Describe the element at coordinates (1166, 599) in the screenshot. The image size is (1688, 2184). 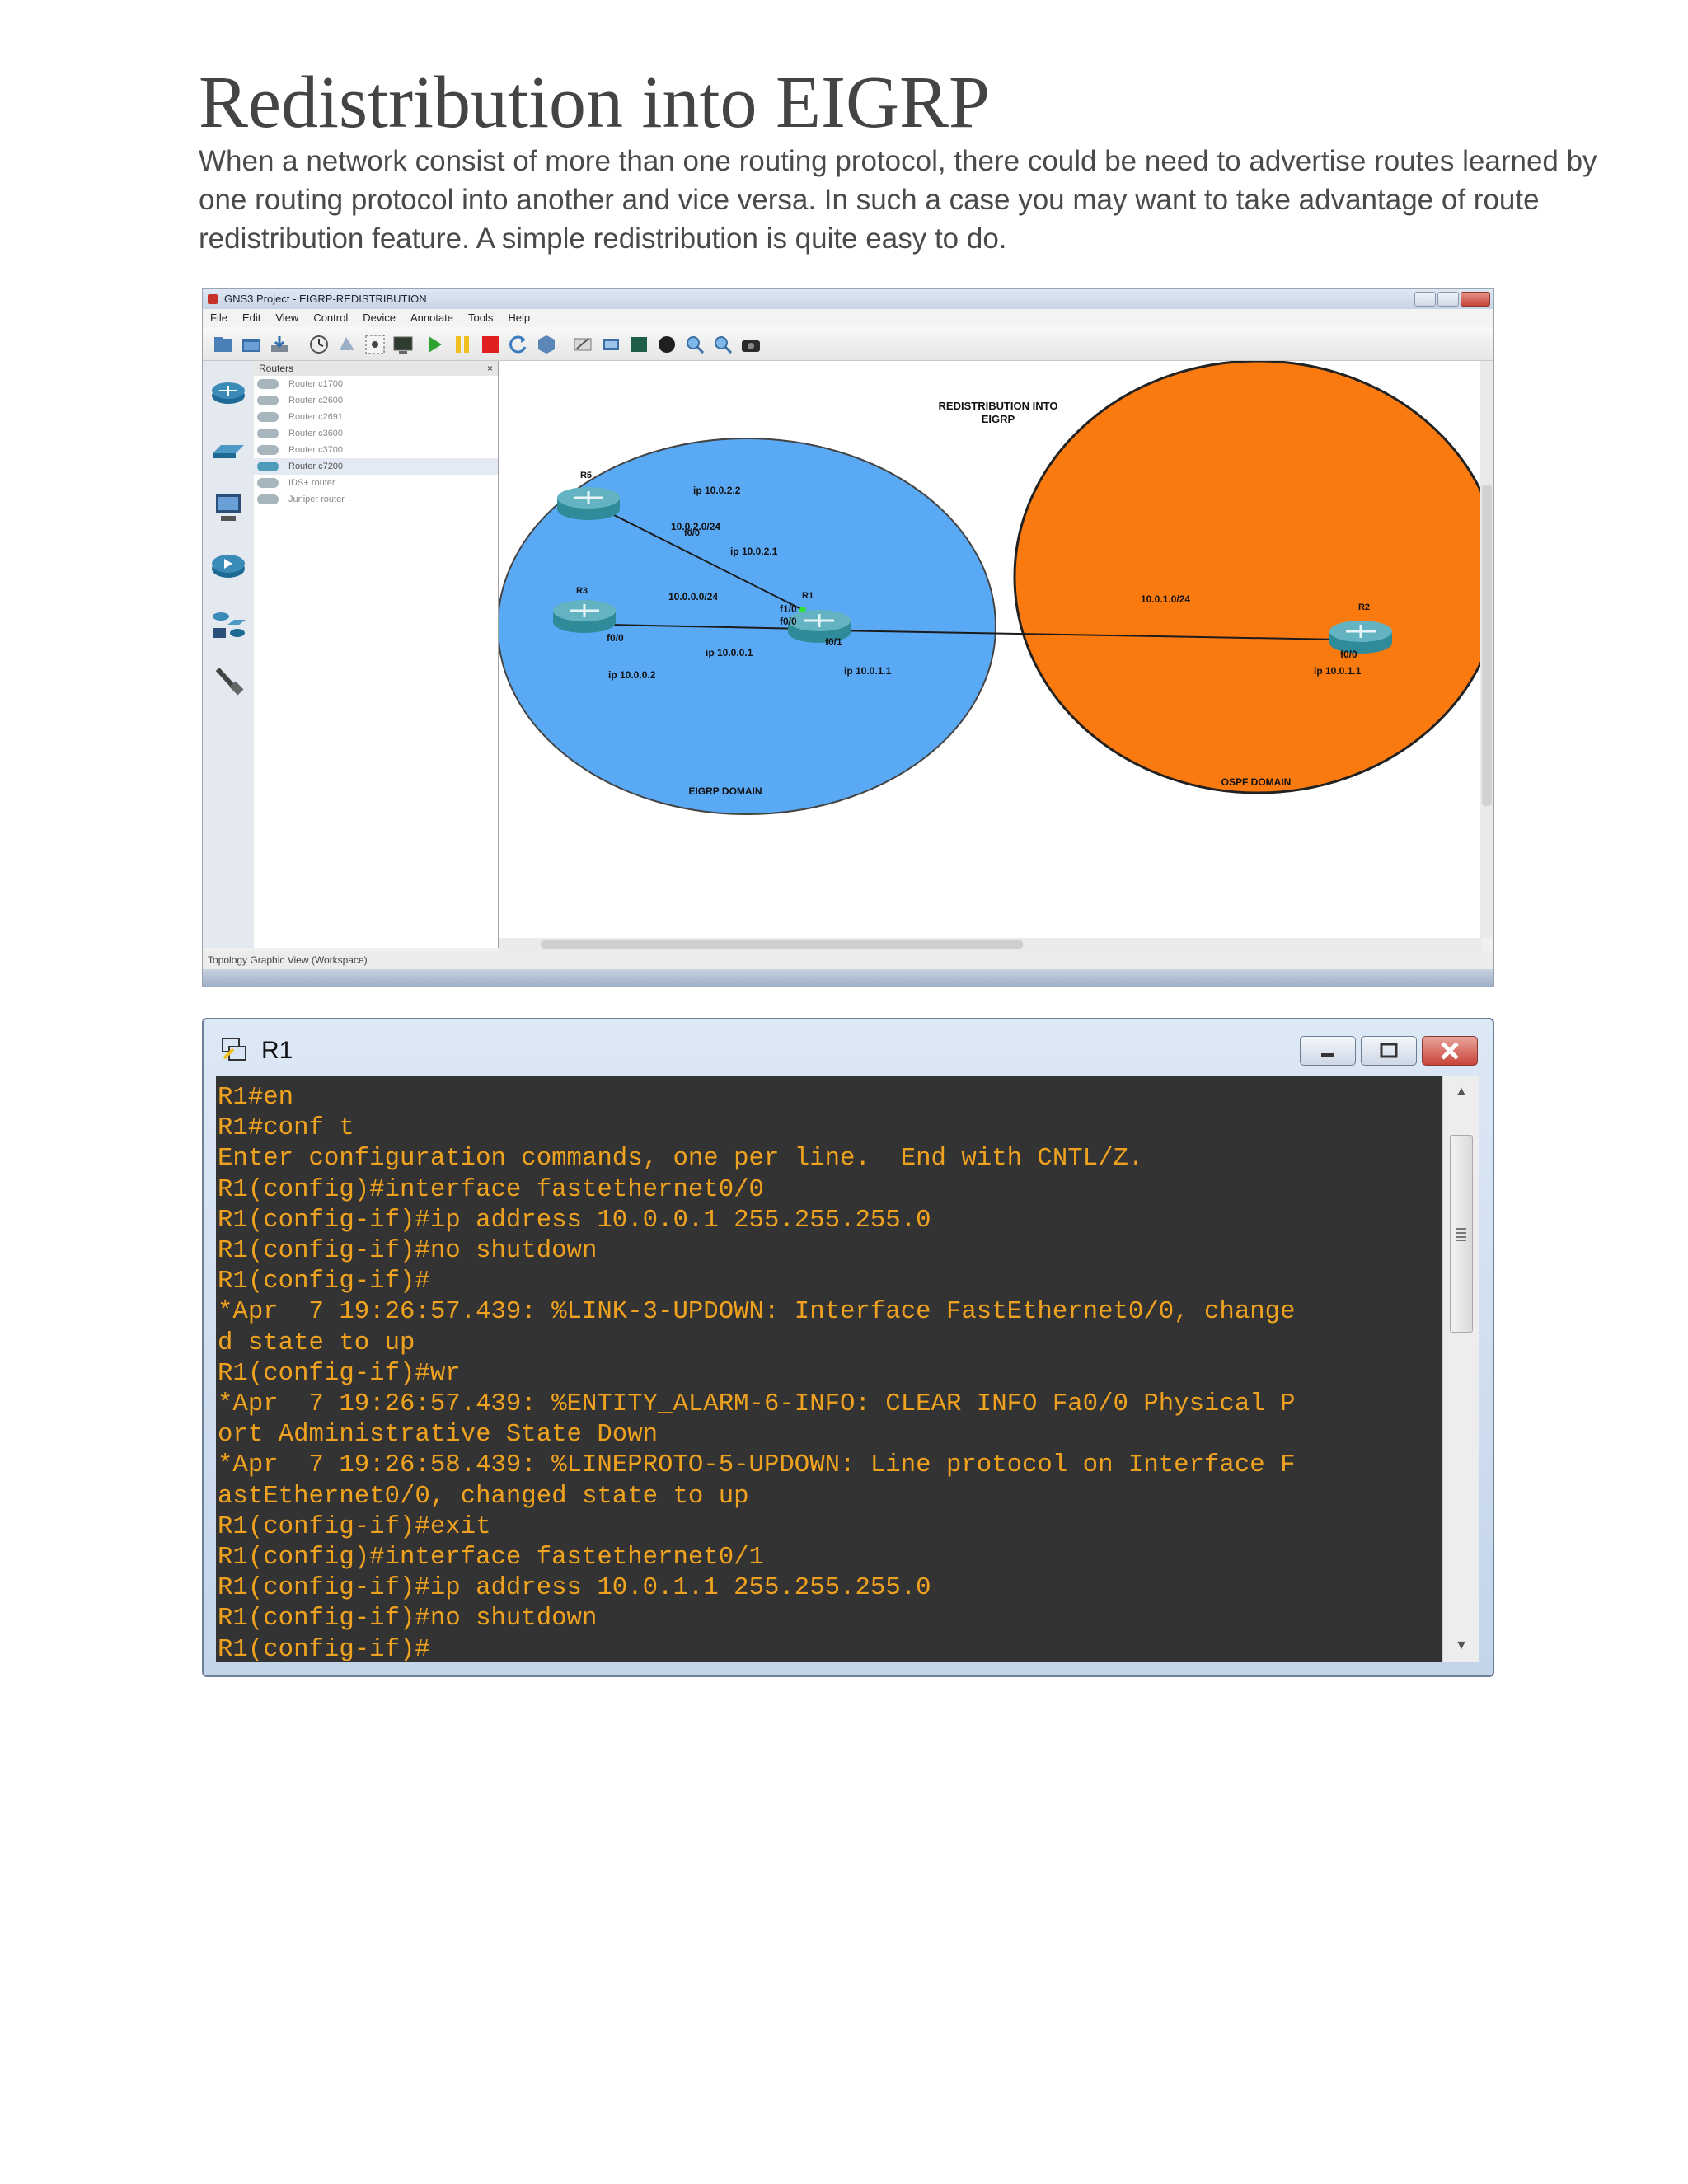
I see `link-r1-r2-subnet: 10.0.1.0/24` at that location.